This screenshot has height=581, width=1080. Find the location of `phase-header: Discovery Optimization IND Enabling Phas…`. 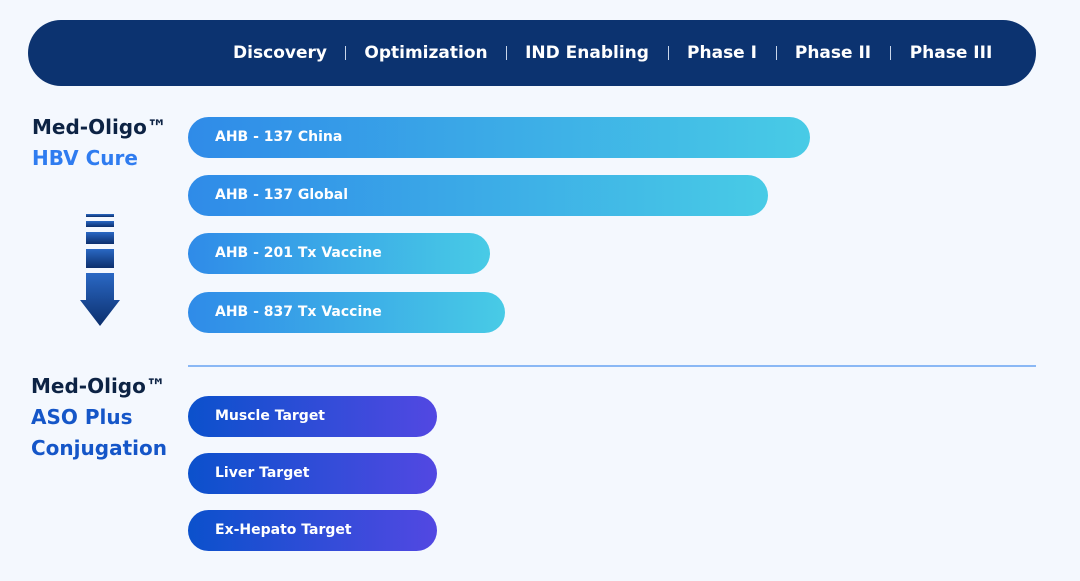

phase-header: Discovery Optimization IND Enabling Phas… is located at coordinates (532, 53).